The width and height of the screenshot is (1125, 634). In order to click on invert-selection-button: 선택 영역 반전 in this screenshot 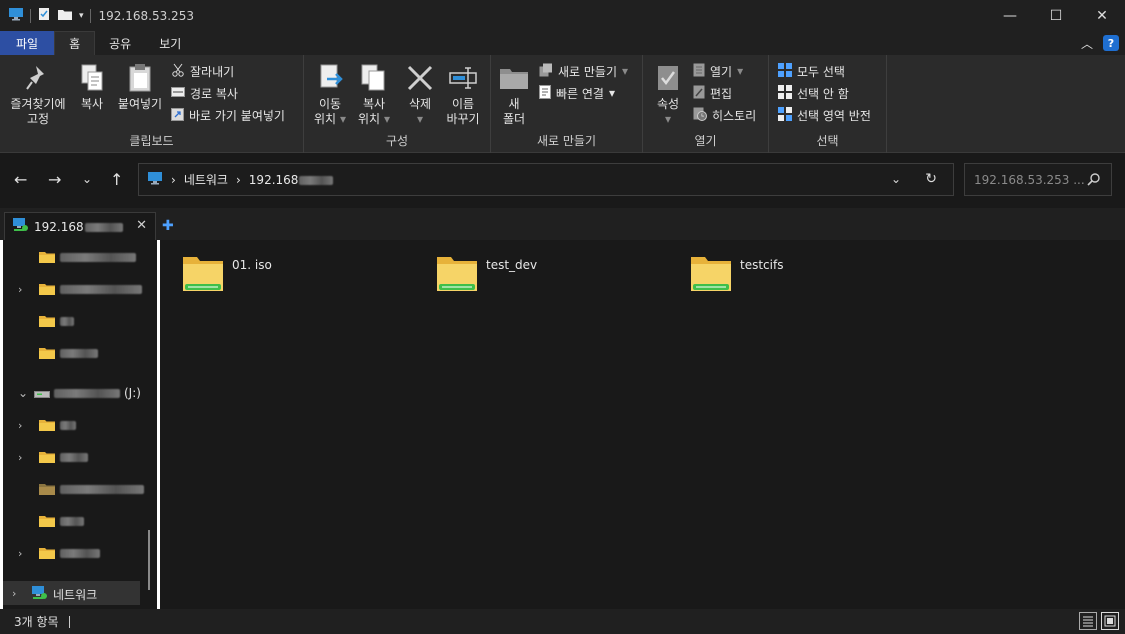, I will do `click(824, 115)`.